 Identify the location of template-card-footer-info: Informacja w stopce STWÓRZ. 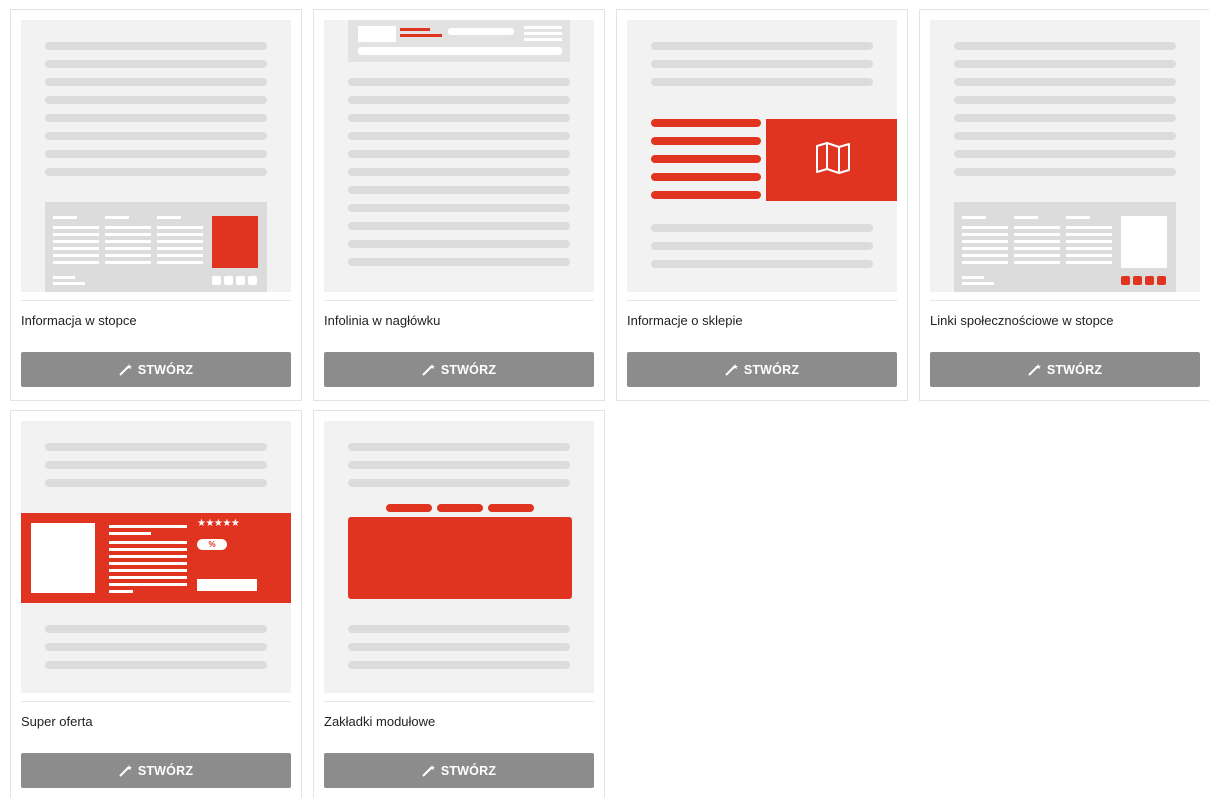
(156, 205).